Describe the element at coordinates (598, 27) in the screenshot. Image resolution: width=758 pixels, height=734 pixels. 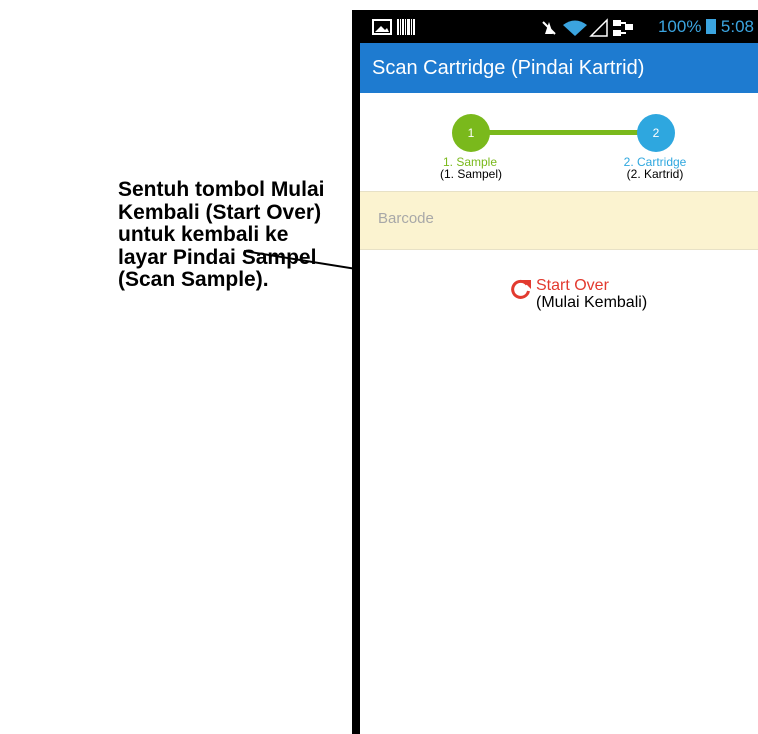
I see `signal-icon` at that location.